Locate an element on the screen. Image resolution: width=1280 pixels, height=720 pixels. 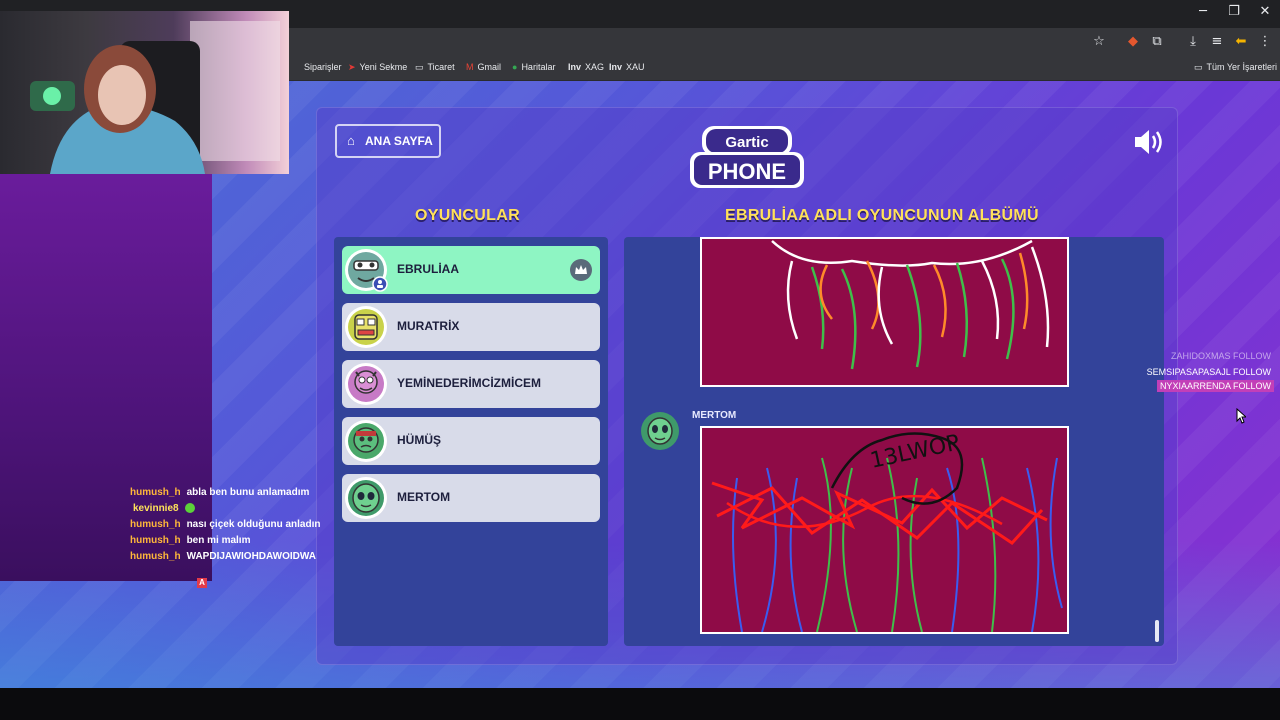
chat-message: humush_h abla ben bunu anlamadım is located at coordinates (220, 492).